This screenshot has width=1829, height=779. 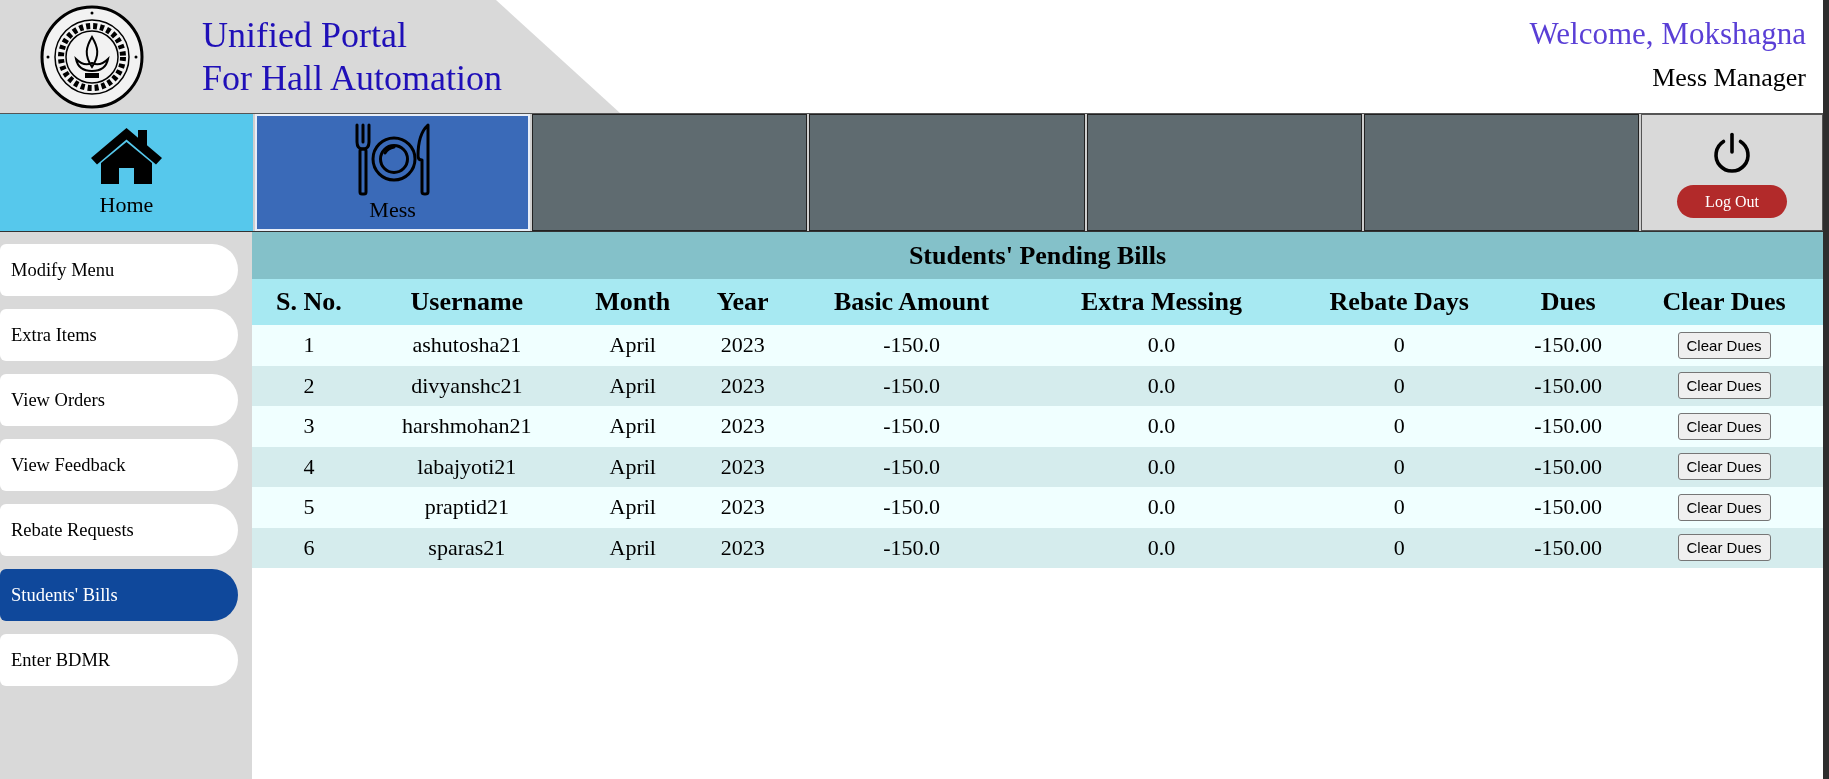 What do you see at coordinates (119, 465) in the screenshot?
I see `sidebar-item: View Feedback` at bounding box center [119, 465].